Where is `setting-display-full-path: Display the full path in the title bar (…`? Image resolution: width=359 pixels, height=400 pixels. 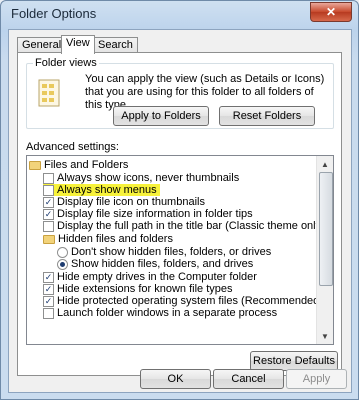 setting-display-full-path: Display the full path in the title bar (… is located at coordinates (184, 226).